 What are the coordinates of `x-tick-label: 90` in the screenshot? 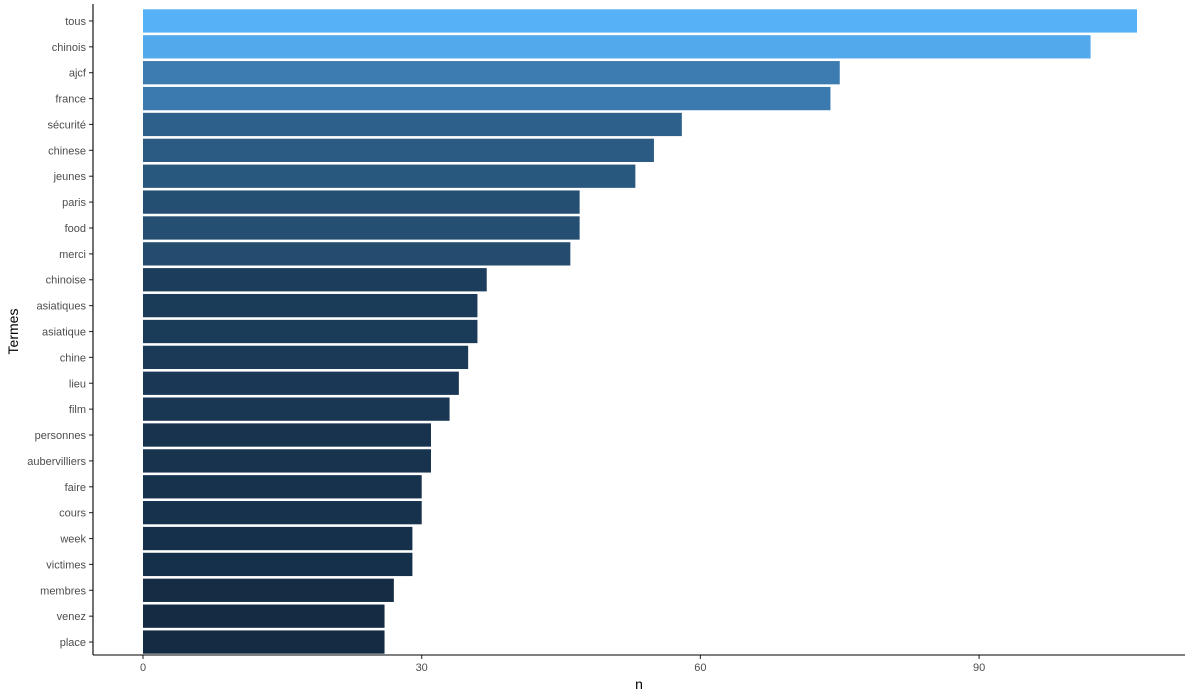 It's located at (979, 668).